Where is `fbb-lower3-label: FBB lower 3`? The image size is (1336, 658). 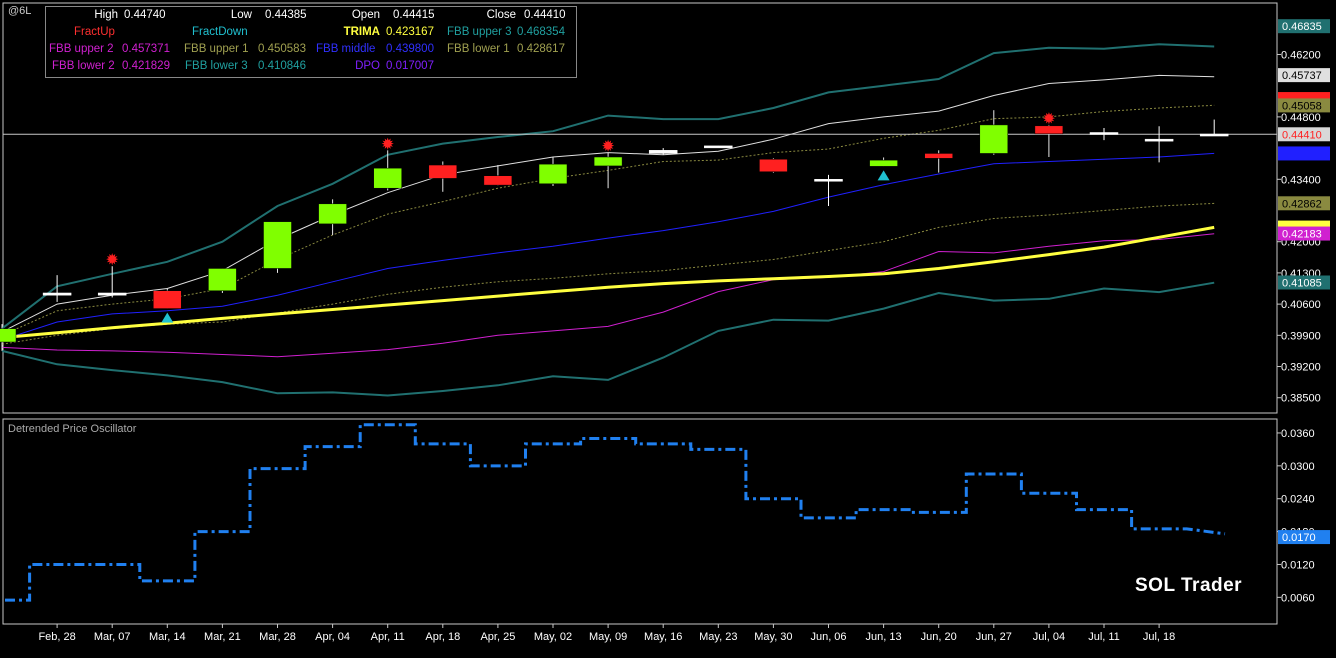 fbb-lower3-label: FBB lower 3 is located at coordinates (216, 66).